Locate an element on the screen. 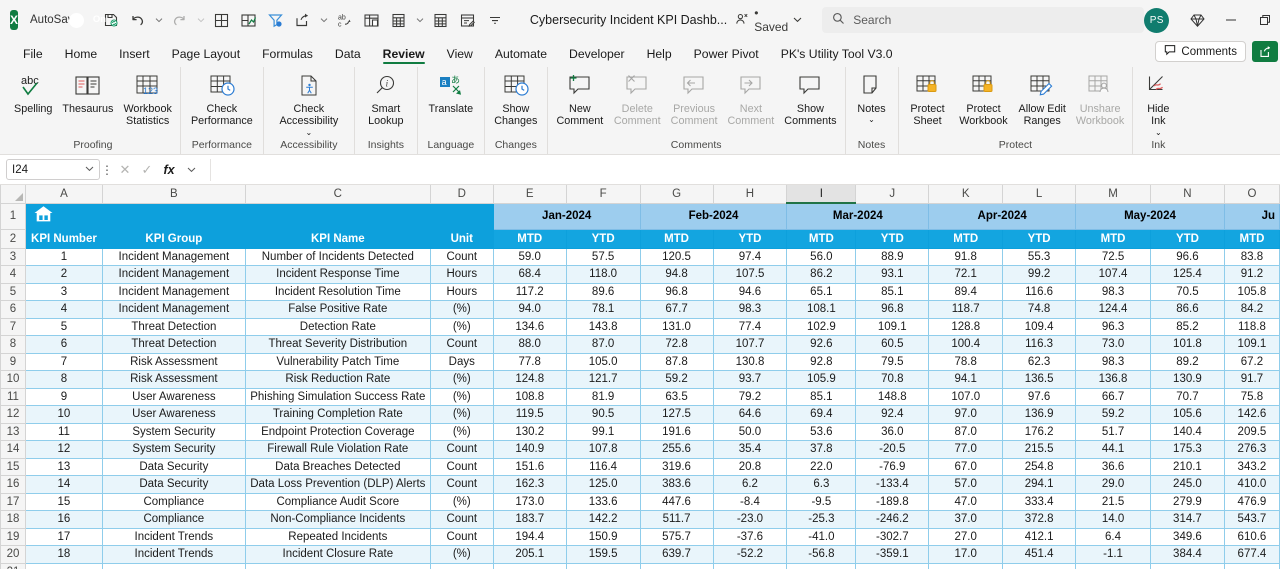 The height and width of the screenshot is (586, 1280). cell-value: 118.0 is located at coordinates (603, 274).